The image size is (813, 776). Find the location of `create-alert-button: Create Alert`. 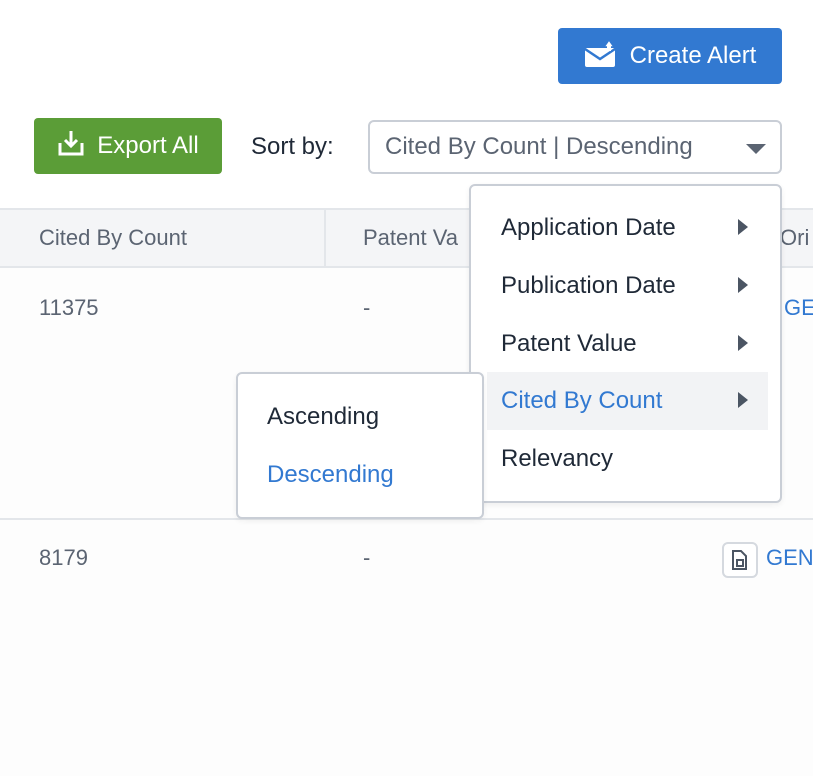

create-alert-button: Create Alert is located at coordinates (670, 56).